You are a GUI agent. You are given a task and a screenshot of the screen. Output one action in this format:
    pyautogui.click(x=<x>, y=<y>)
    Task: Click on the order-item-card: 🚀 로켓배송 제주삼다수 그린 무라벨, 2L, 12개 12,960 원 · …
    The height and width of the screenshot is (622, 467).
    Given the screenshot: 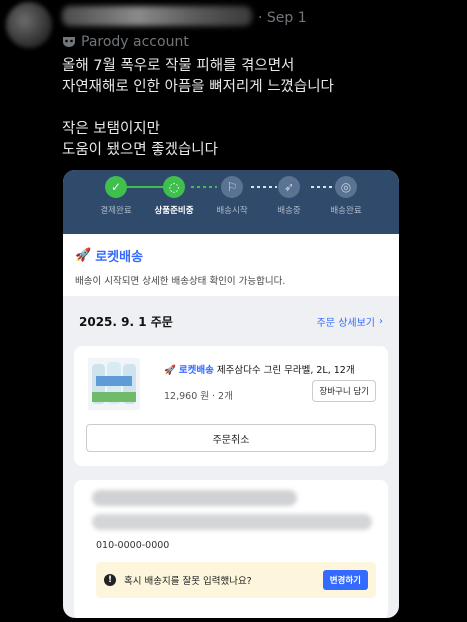 What is the action you would take?
    pyautogui.click(x=231, y=406)
    